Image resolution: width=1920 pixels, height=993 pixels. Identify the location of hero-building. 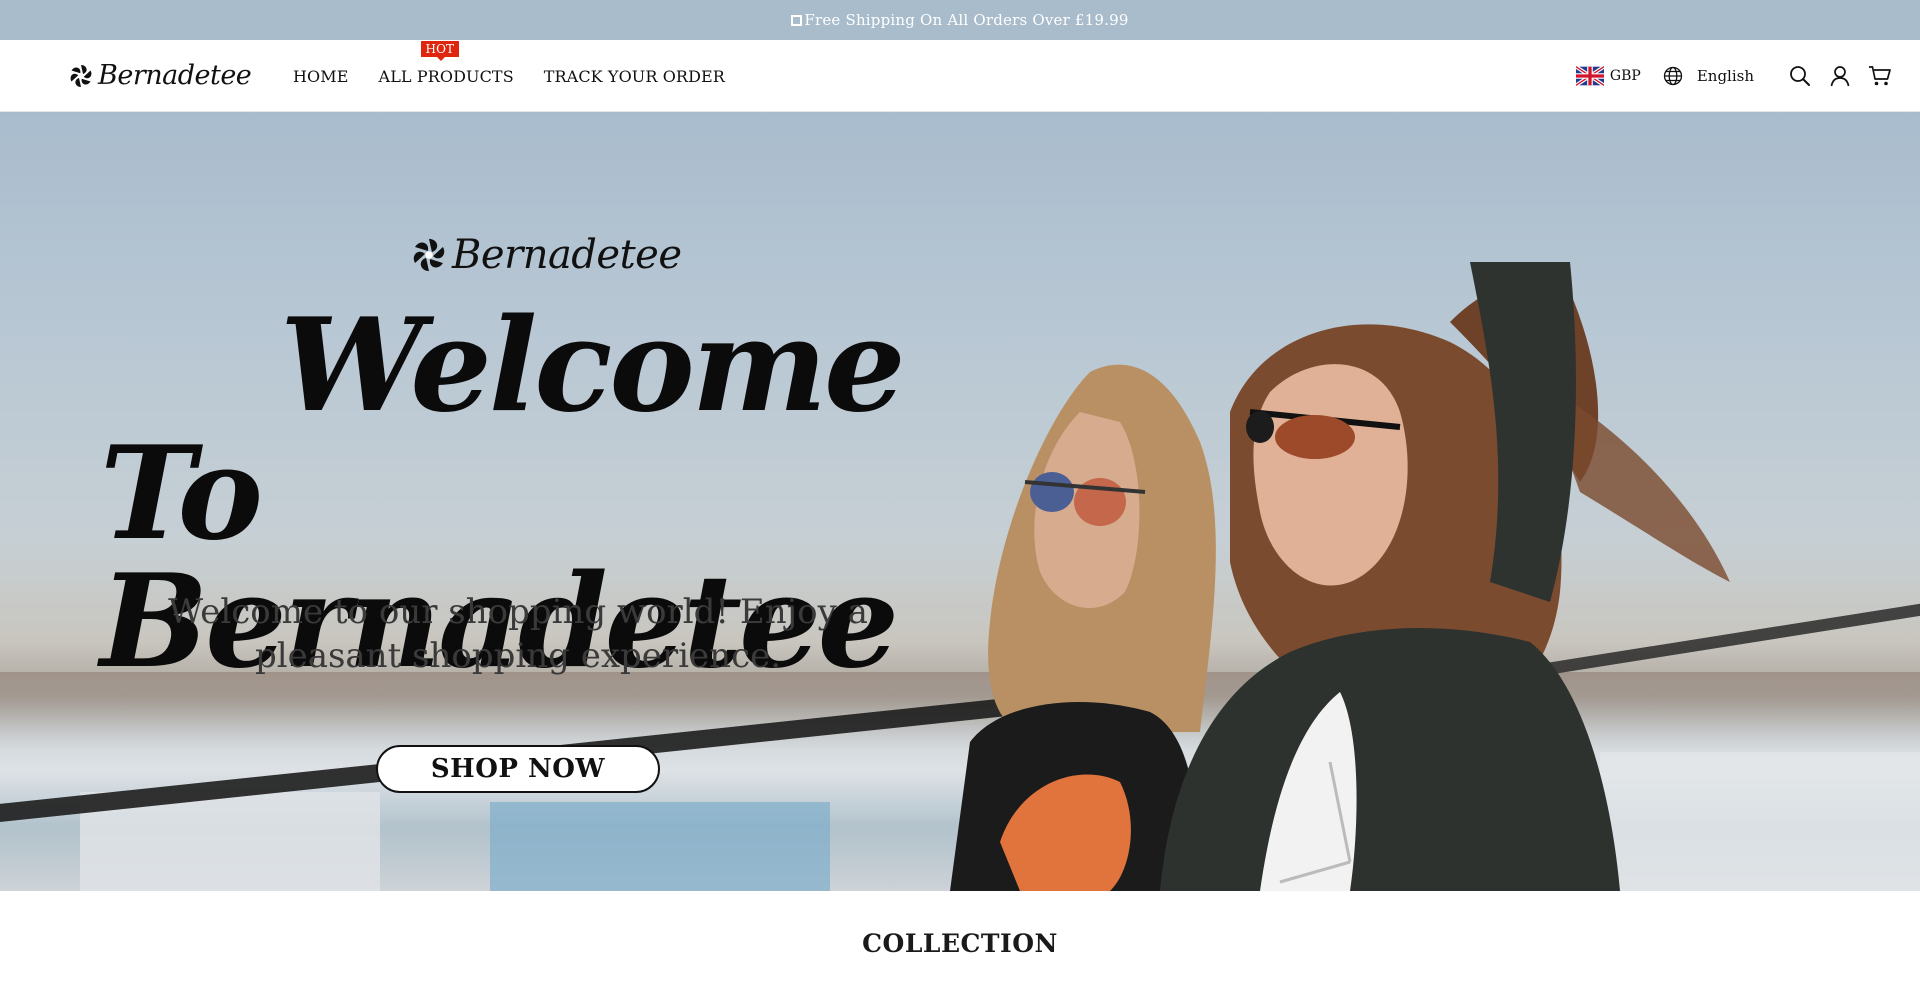
(660, 846).